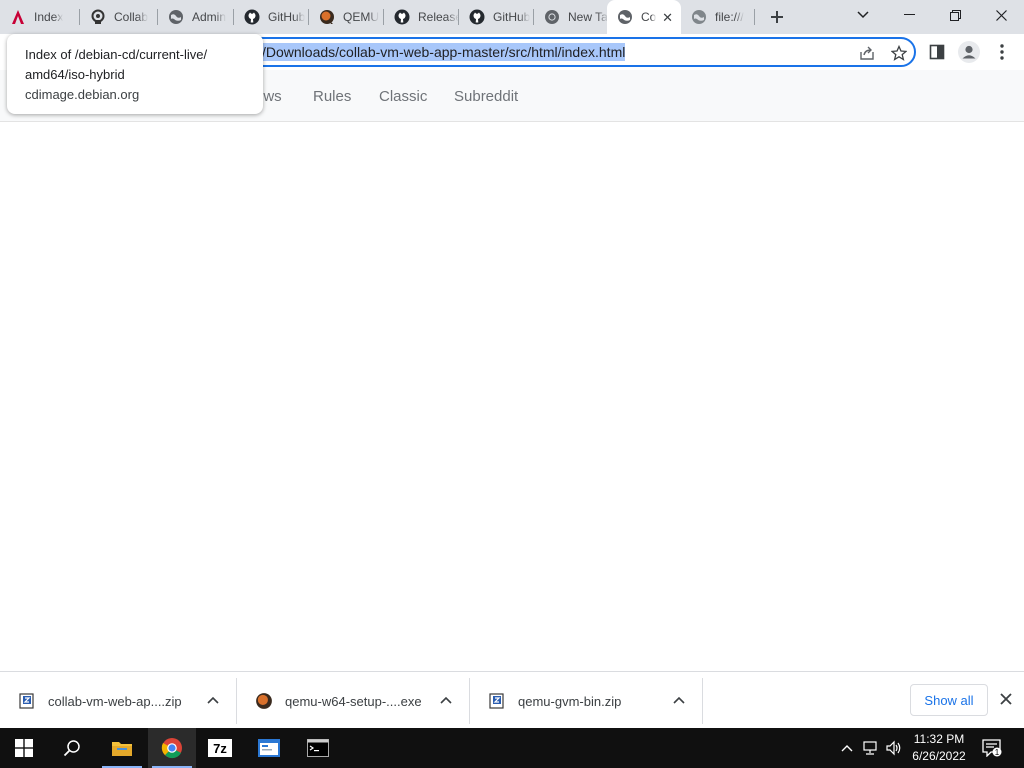 This screenshot has width=1024, height=768. What do you see at coordinates (98, 17) in the screenshot?
I see `collab-icon` at bounding box center [98, 17].